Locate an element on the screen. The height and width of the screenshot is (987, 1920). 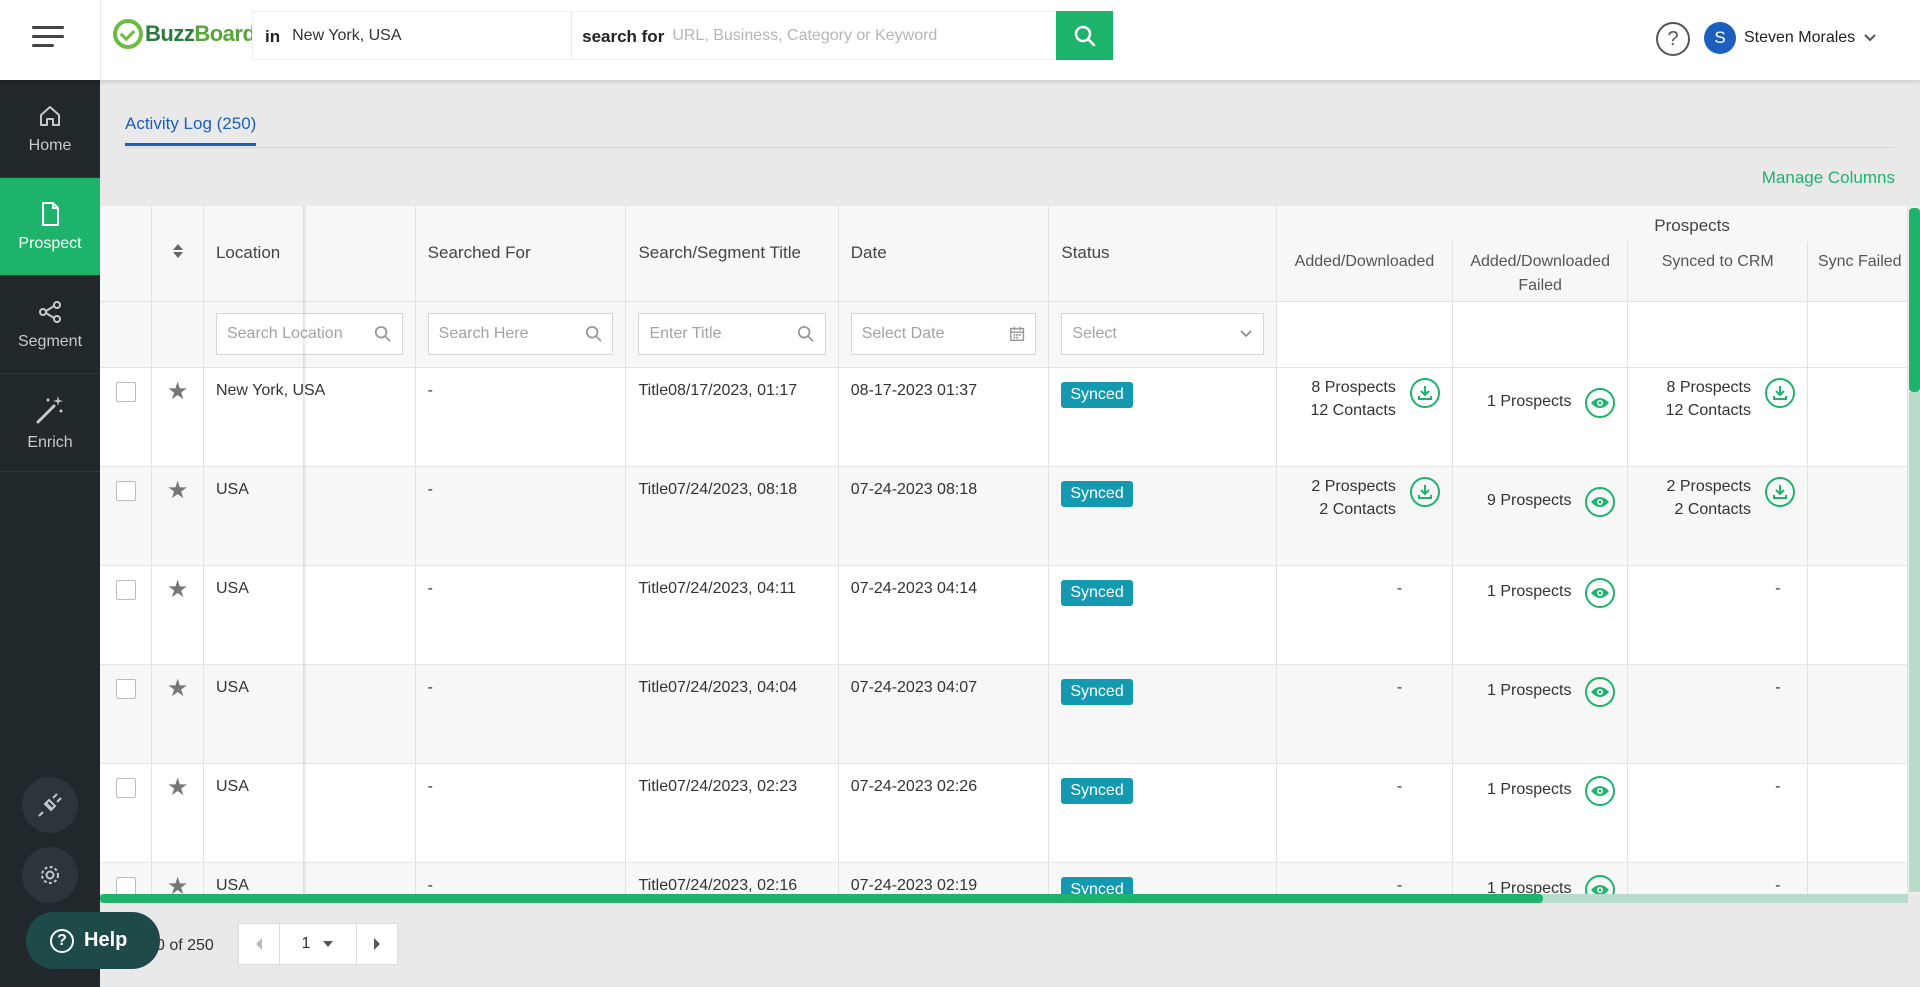
home-icon is located at coordinates (50, 115).